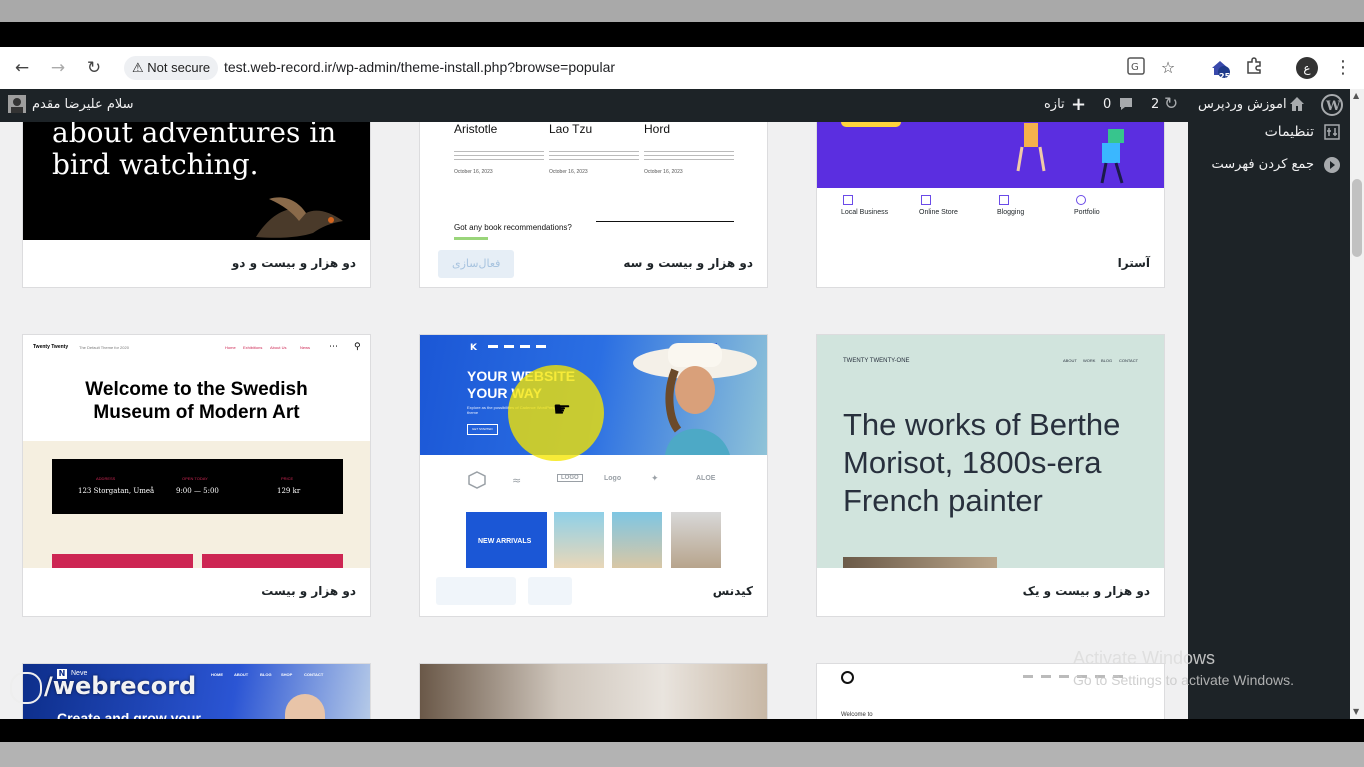 The image size is (1364, 767). I want to click on wordpress-logo-icon: W, so click(1332, 107).